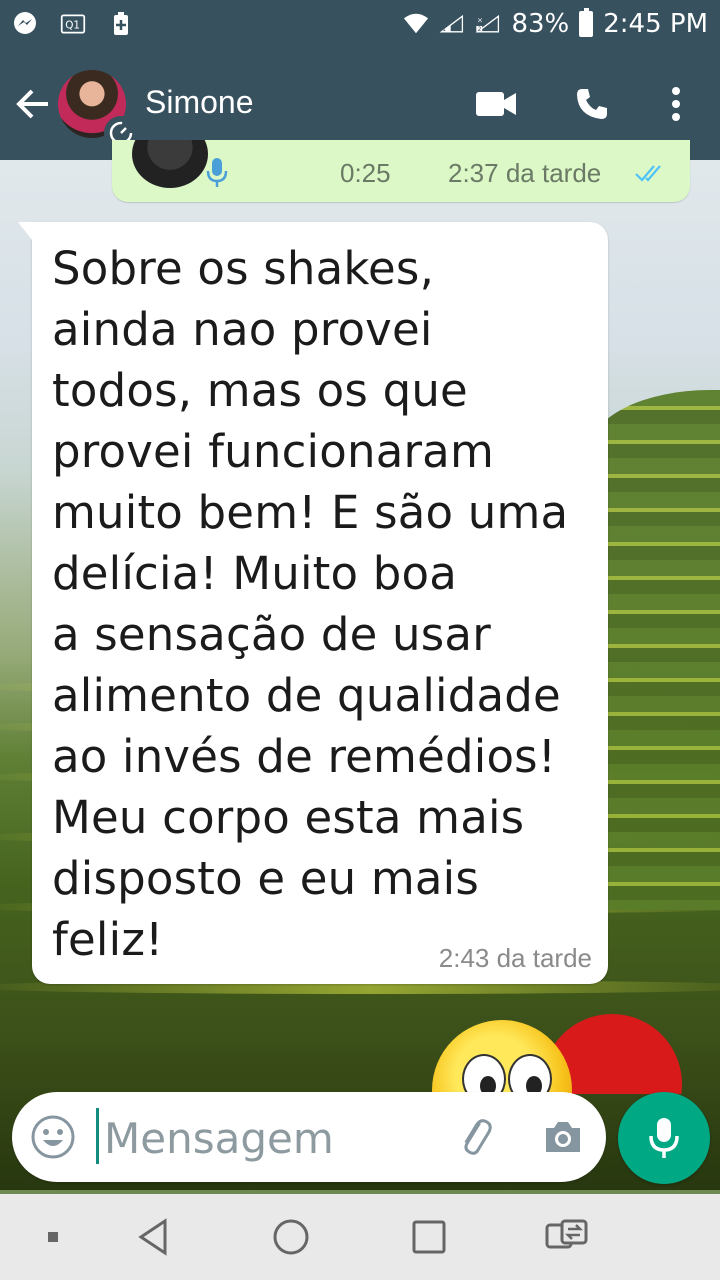  What do you see at coordinates (592, 104) in the screenshot?
I see `phone-icon` at bounding box center [592, 104].